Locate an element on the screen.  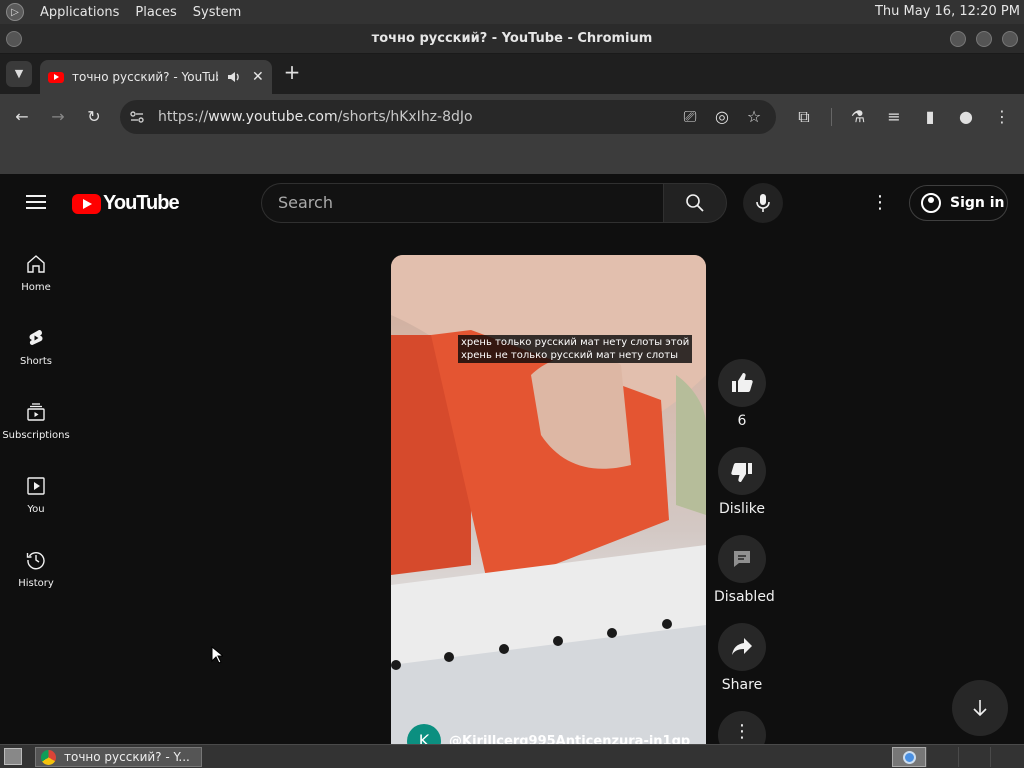
chevron-down-icon: ▼ is located at coordinates (19, 73).